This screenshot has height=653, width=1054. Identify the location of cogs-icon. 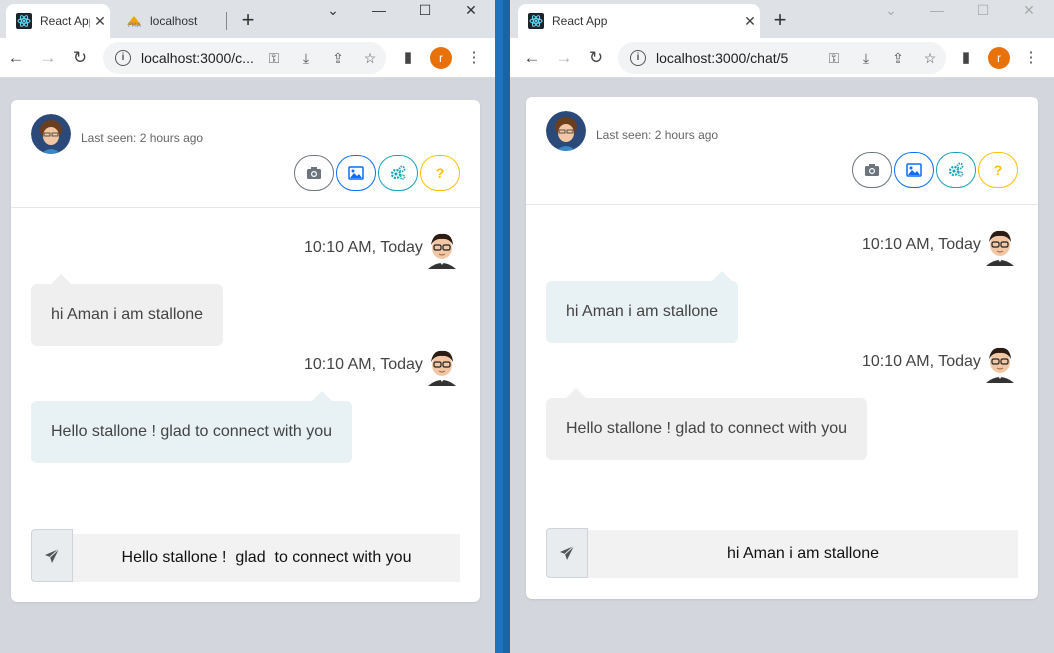
(956, 169).